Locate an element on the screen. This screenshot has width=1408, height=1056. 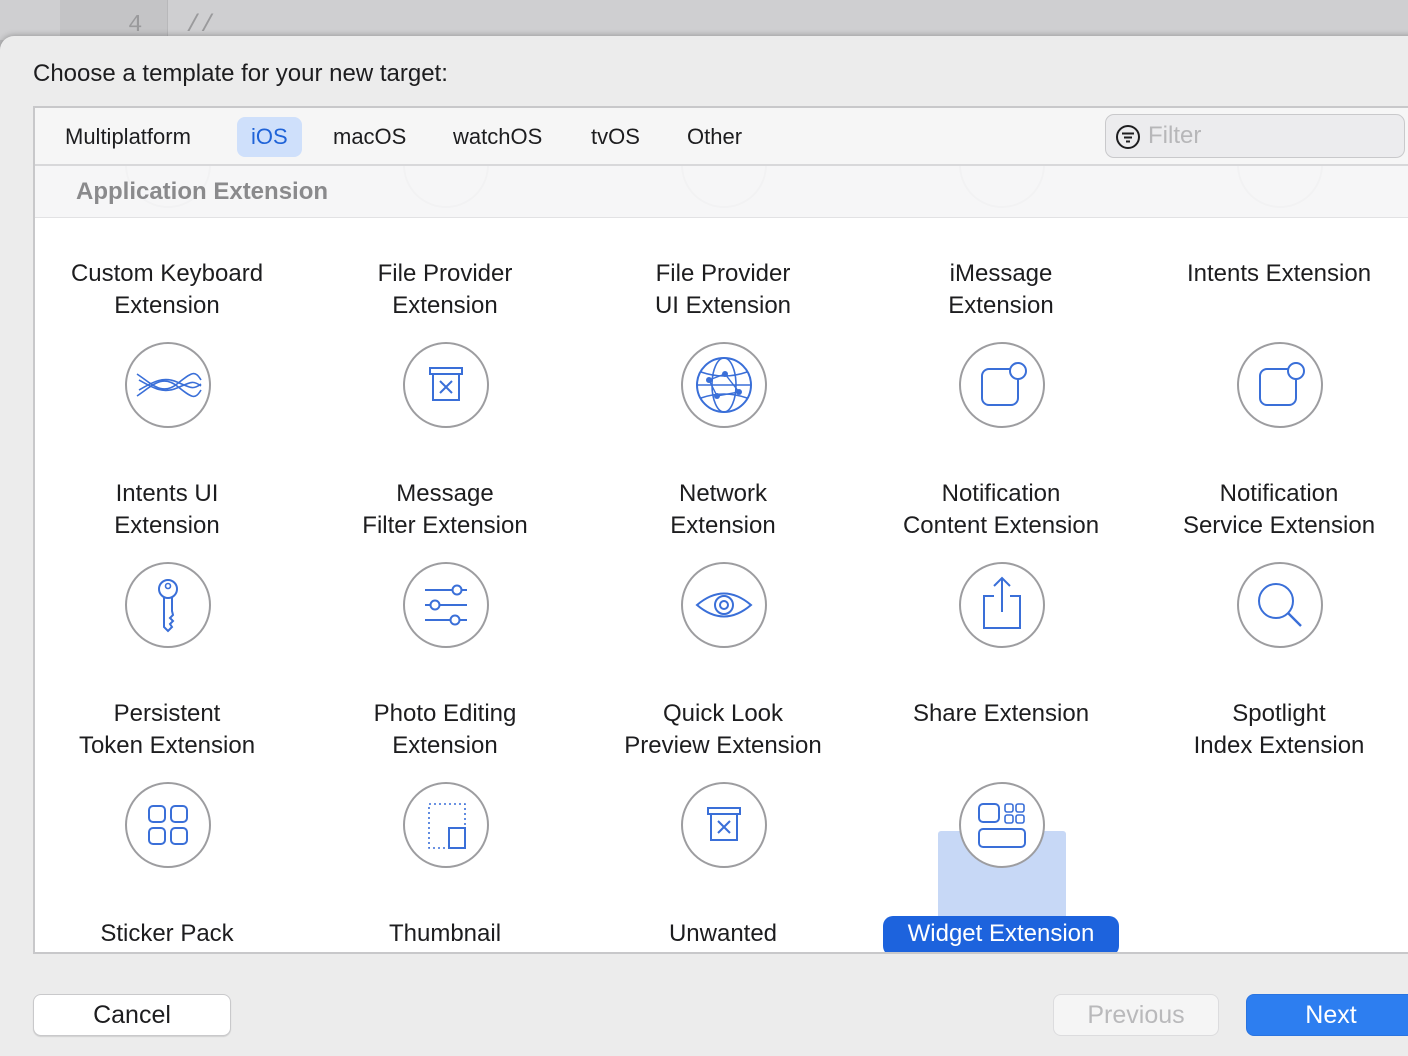
template-label: Quick Look Preview Extension is located at coordinates (723, 729).